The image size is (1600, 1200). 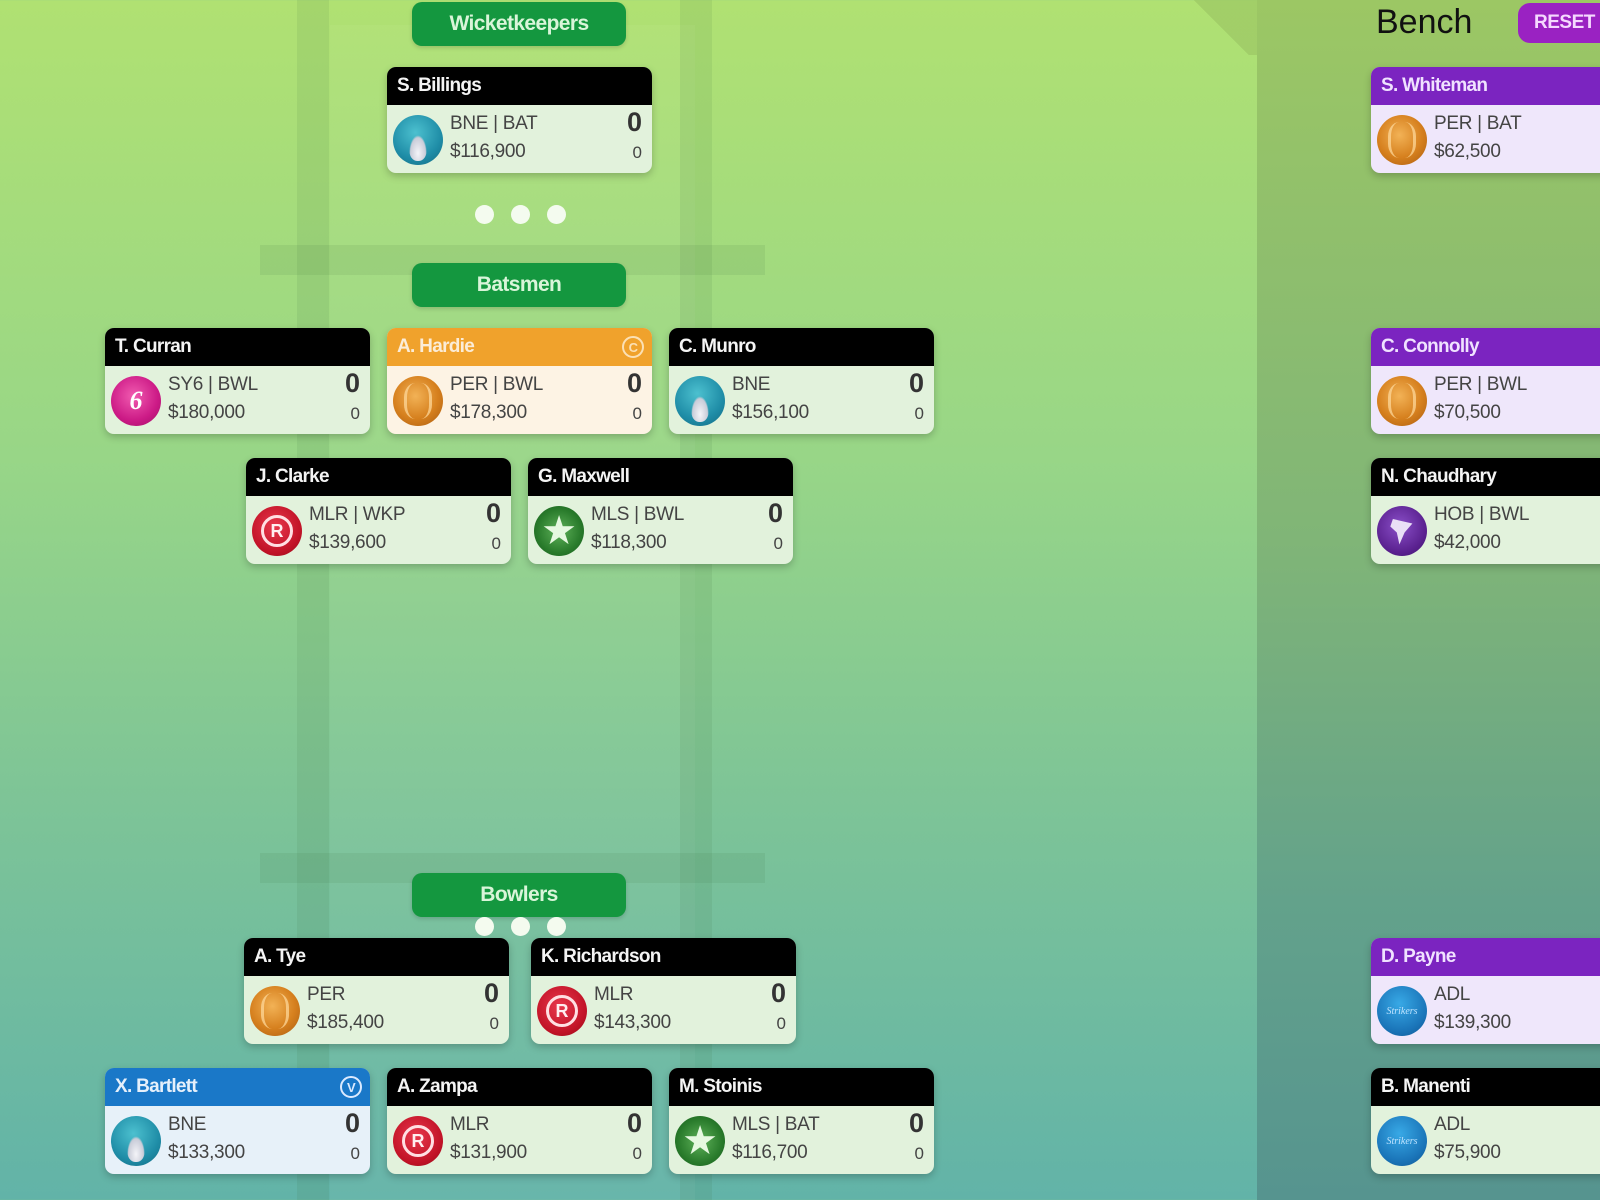 I want to click on player-card-stoinis: M. Stoinis ★ MLS | BAT $116,700 0 0, so click(x=801, y=1121).